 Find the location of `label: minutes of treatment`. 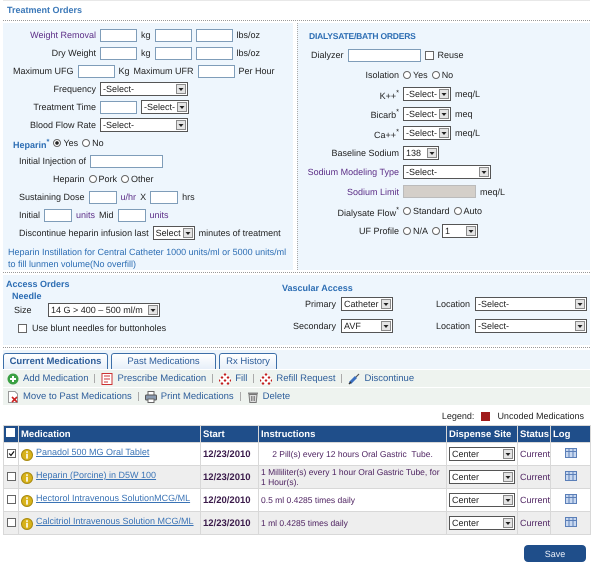

label: minutes of treatment is located at coordinates (239, 233).